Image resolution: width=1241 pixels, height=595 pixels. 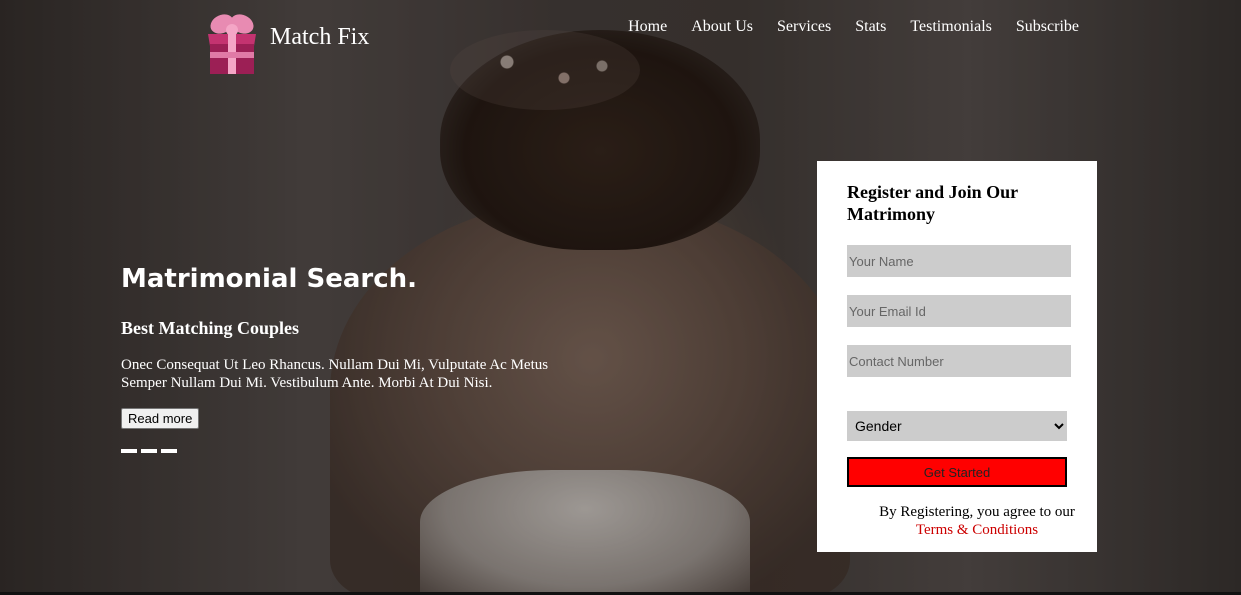 What do you see at coordinates (160, 418) in the screenshot?
I see `read-more-button: Read more` at bounding box center [160, 418].